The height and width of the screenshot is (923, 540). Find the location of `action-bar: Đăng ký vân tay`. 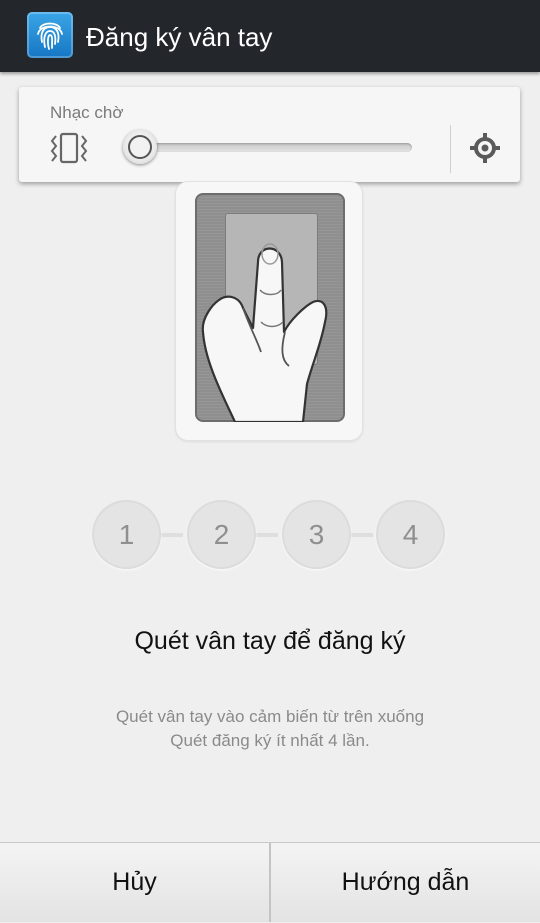

action-bar: Đăng ký vân tay is located at coordinates (270, 36).